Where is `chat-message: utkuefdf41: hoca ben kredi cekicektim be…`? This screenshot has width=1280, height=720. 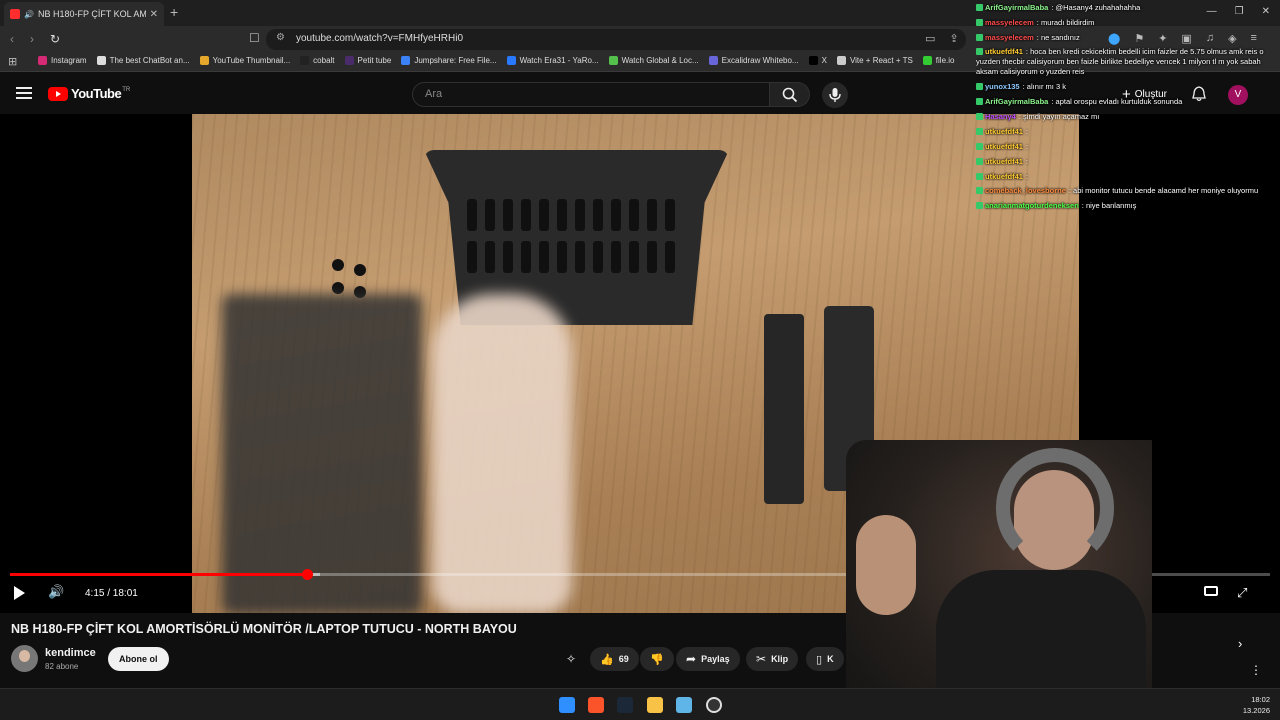 chat-message: utkuefdf41: hoca ben kredi cekicektim be… is located at coordinates (1126, 62).